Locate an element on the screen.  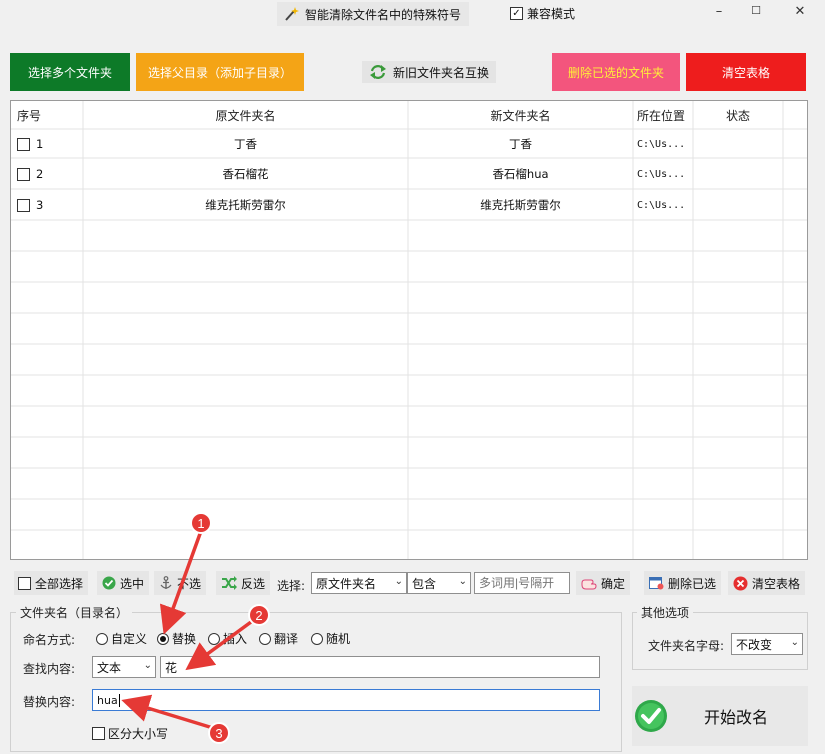
title-bar: 智能清除文件名中的特殊符号 ✓ 兼容模式 – ☐ ✕ is located at coordinates (412, 15).